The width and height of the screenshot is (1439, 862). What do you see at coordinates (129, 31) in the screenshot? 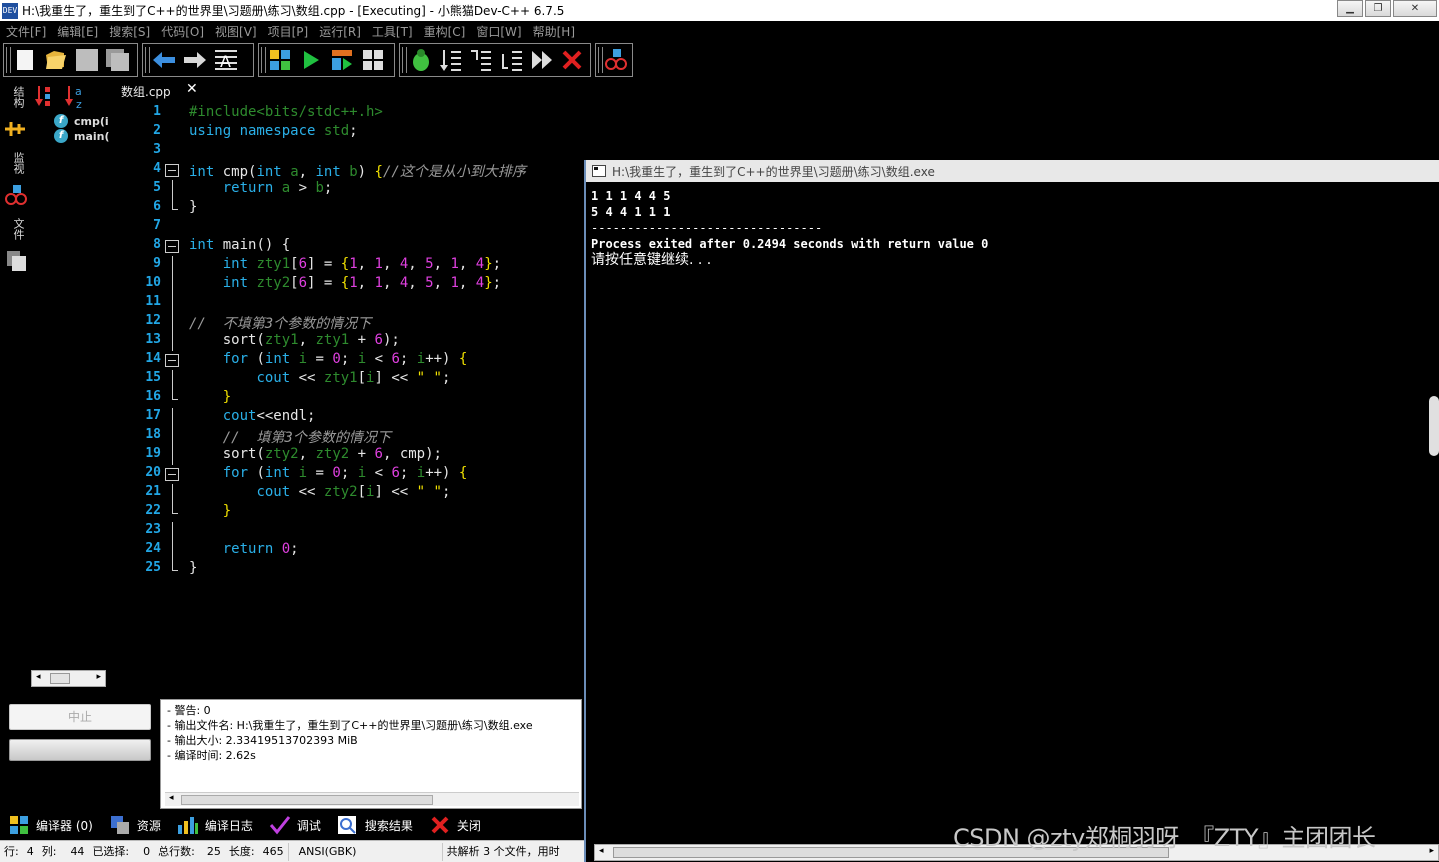
I see `menu-search: 搜索[S]` at bounding box center [129, 31].